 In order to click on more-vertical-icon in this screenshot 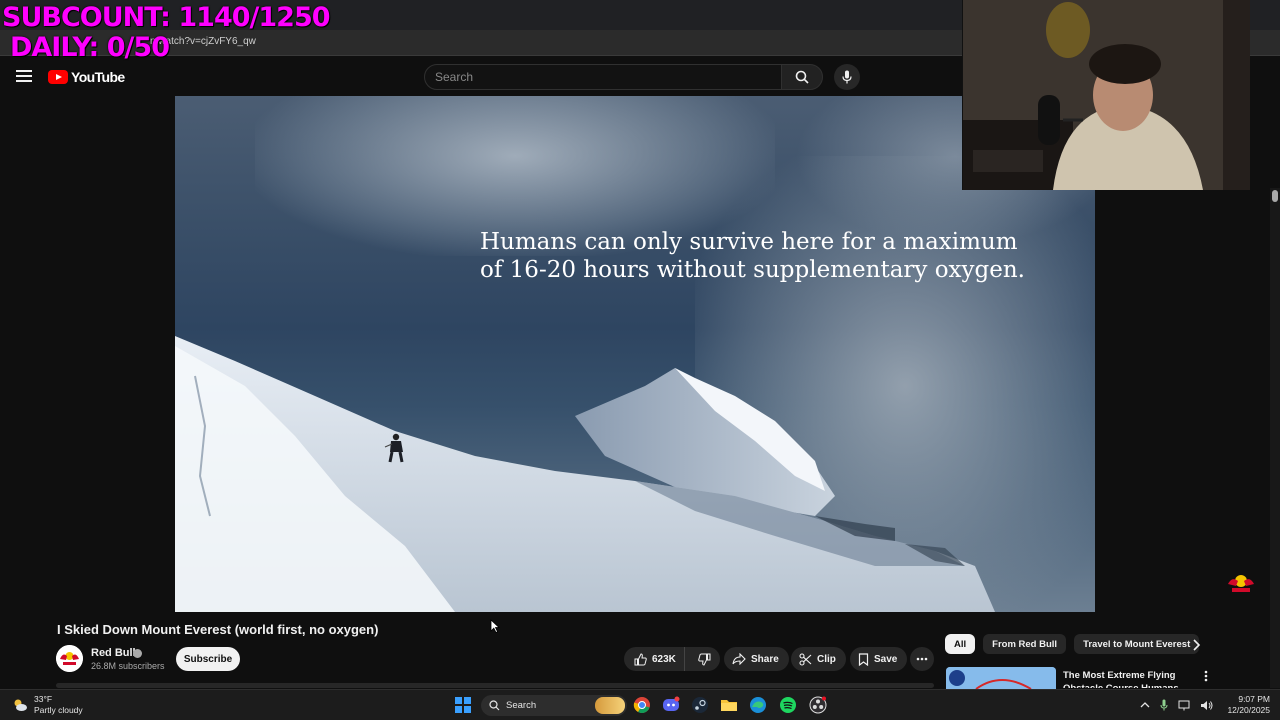, I will do `click(1206, 676)`.